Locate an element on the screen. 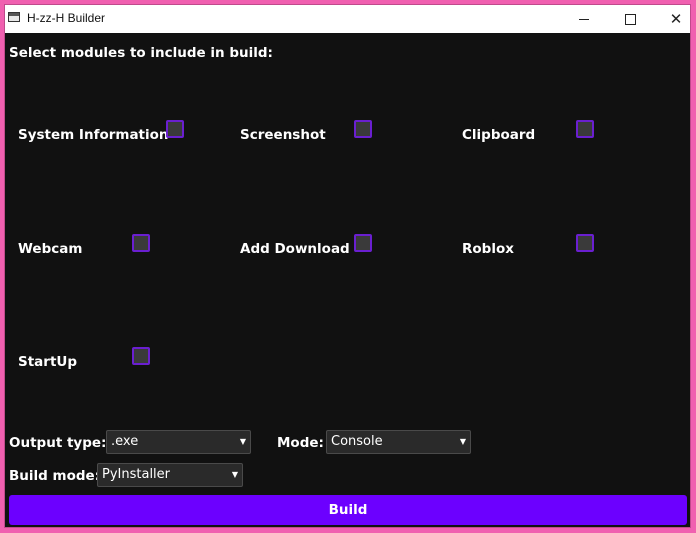 Image resolution: width=696 pixels, height=533 pixels. close-icon: ✕ is located at coordinates (676, 19).